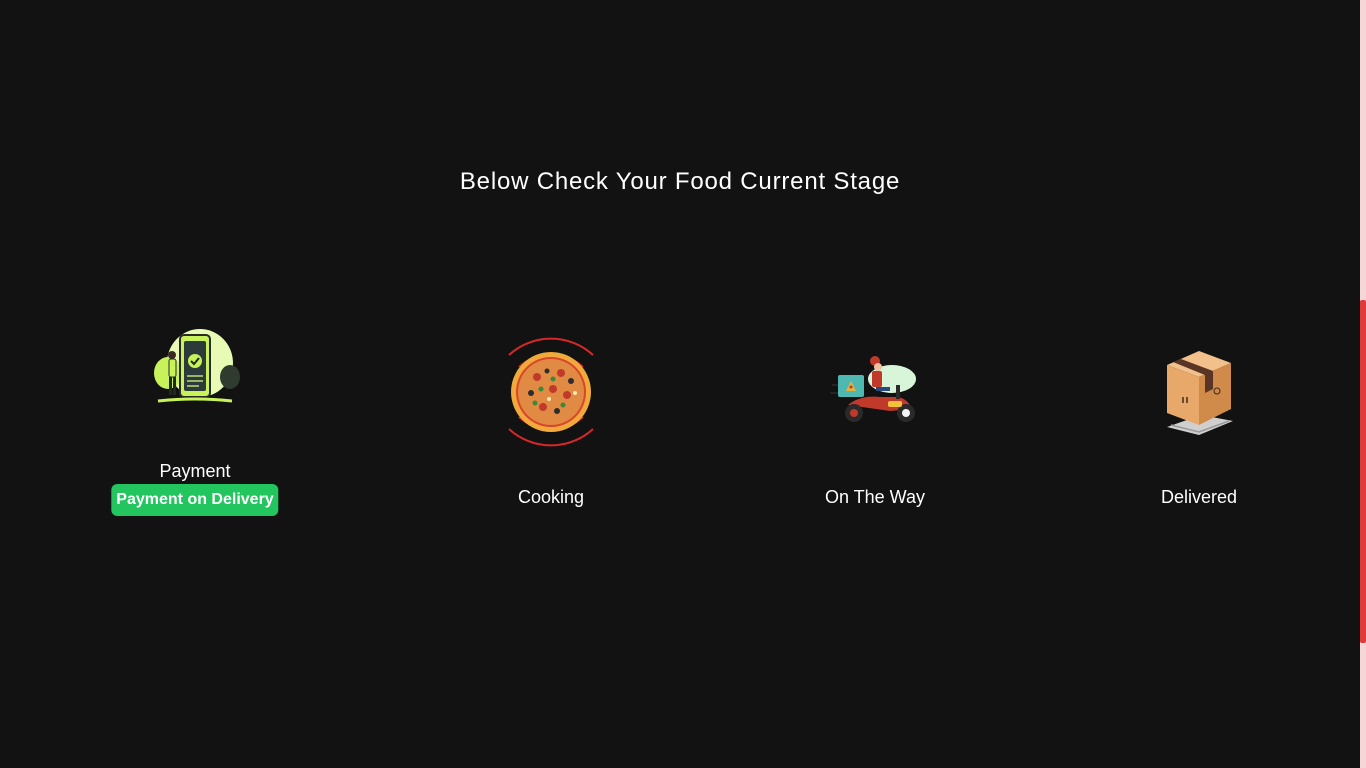 The width and height of the screenshot is (1366, 768). I want to click on stage-delivered: Delivered, so click(1199, 425).